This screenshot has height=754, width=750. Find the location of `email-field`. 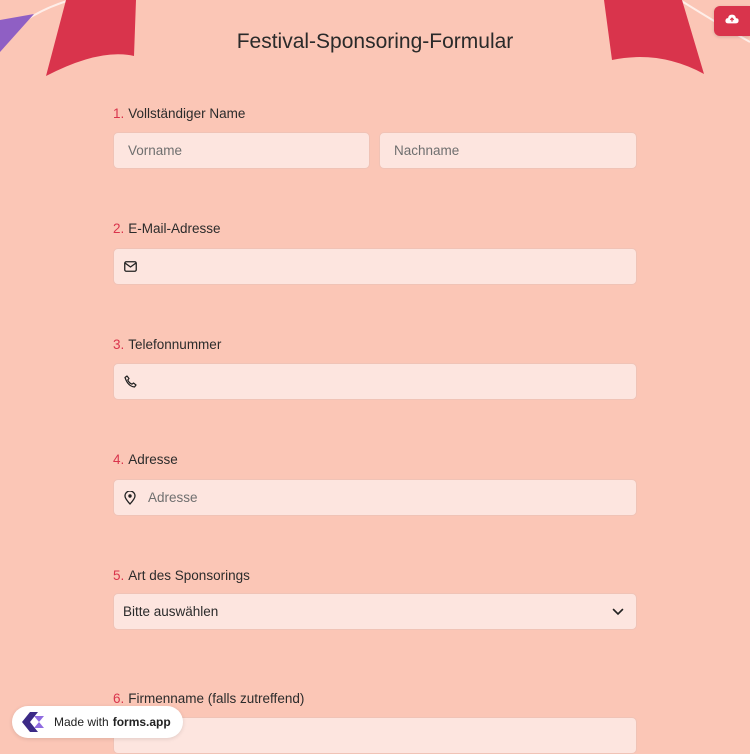

email-field is located at coordinates (375, 266).